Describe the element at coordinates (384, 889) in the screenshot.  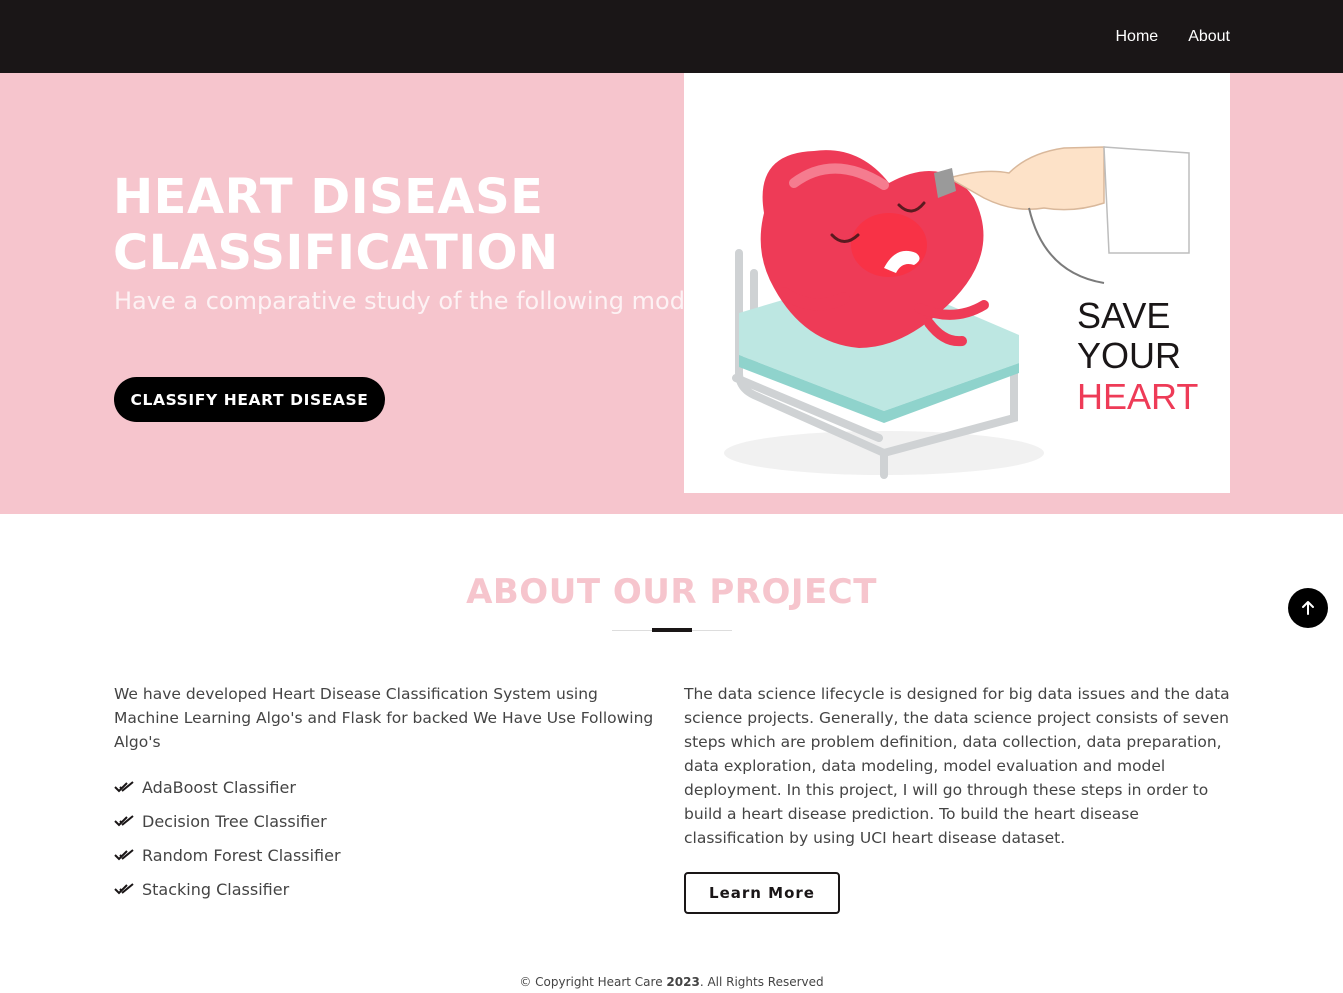
I see `list-item: Stacking Classifier` at that location.